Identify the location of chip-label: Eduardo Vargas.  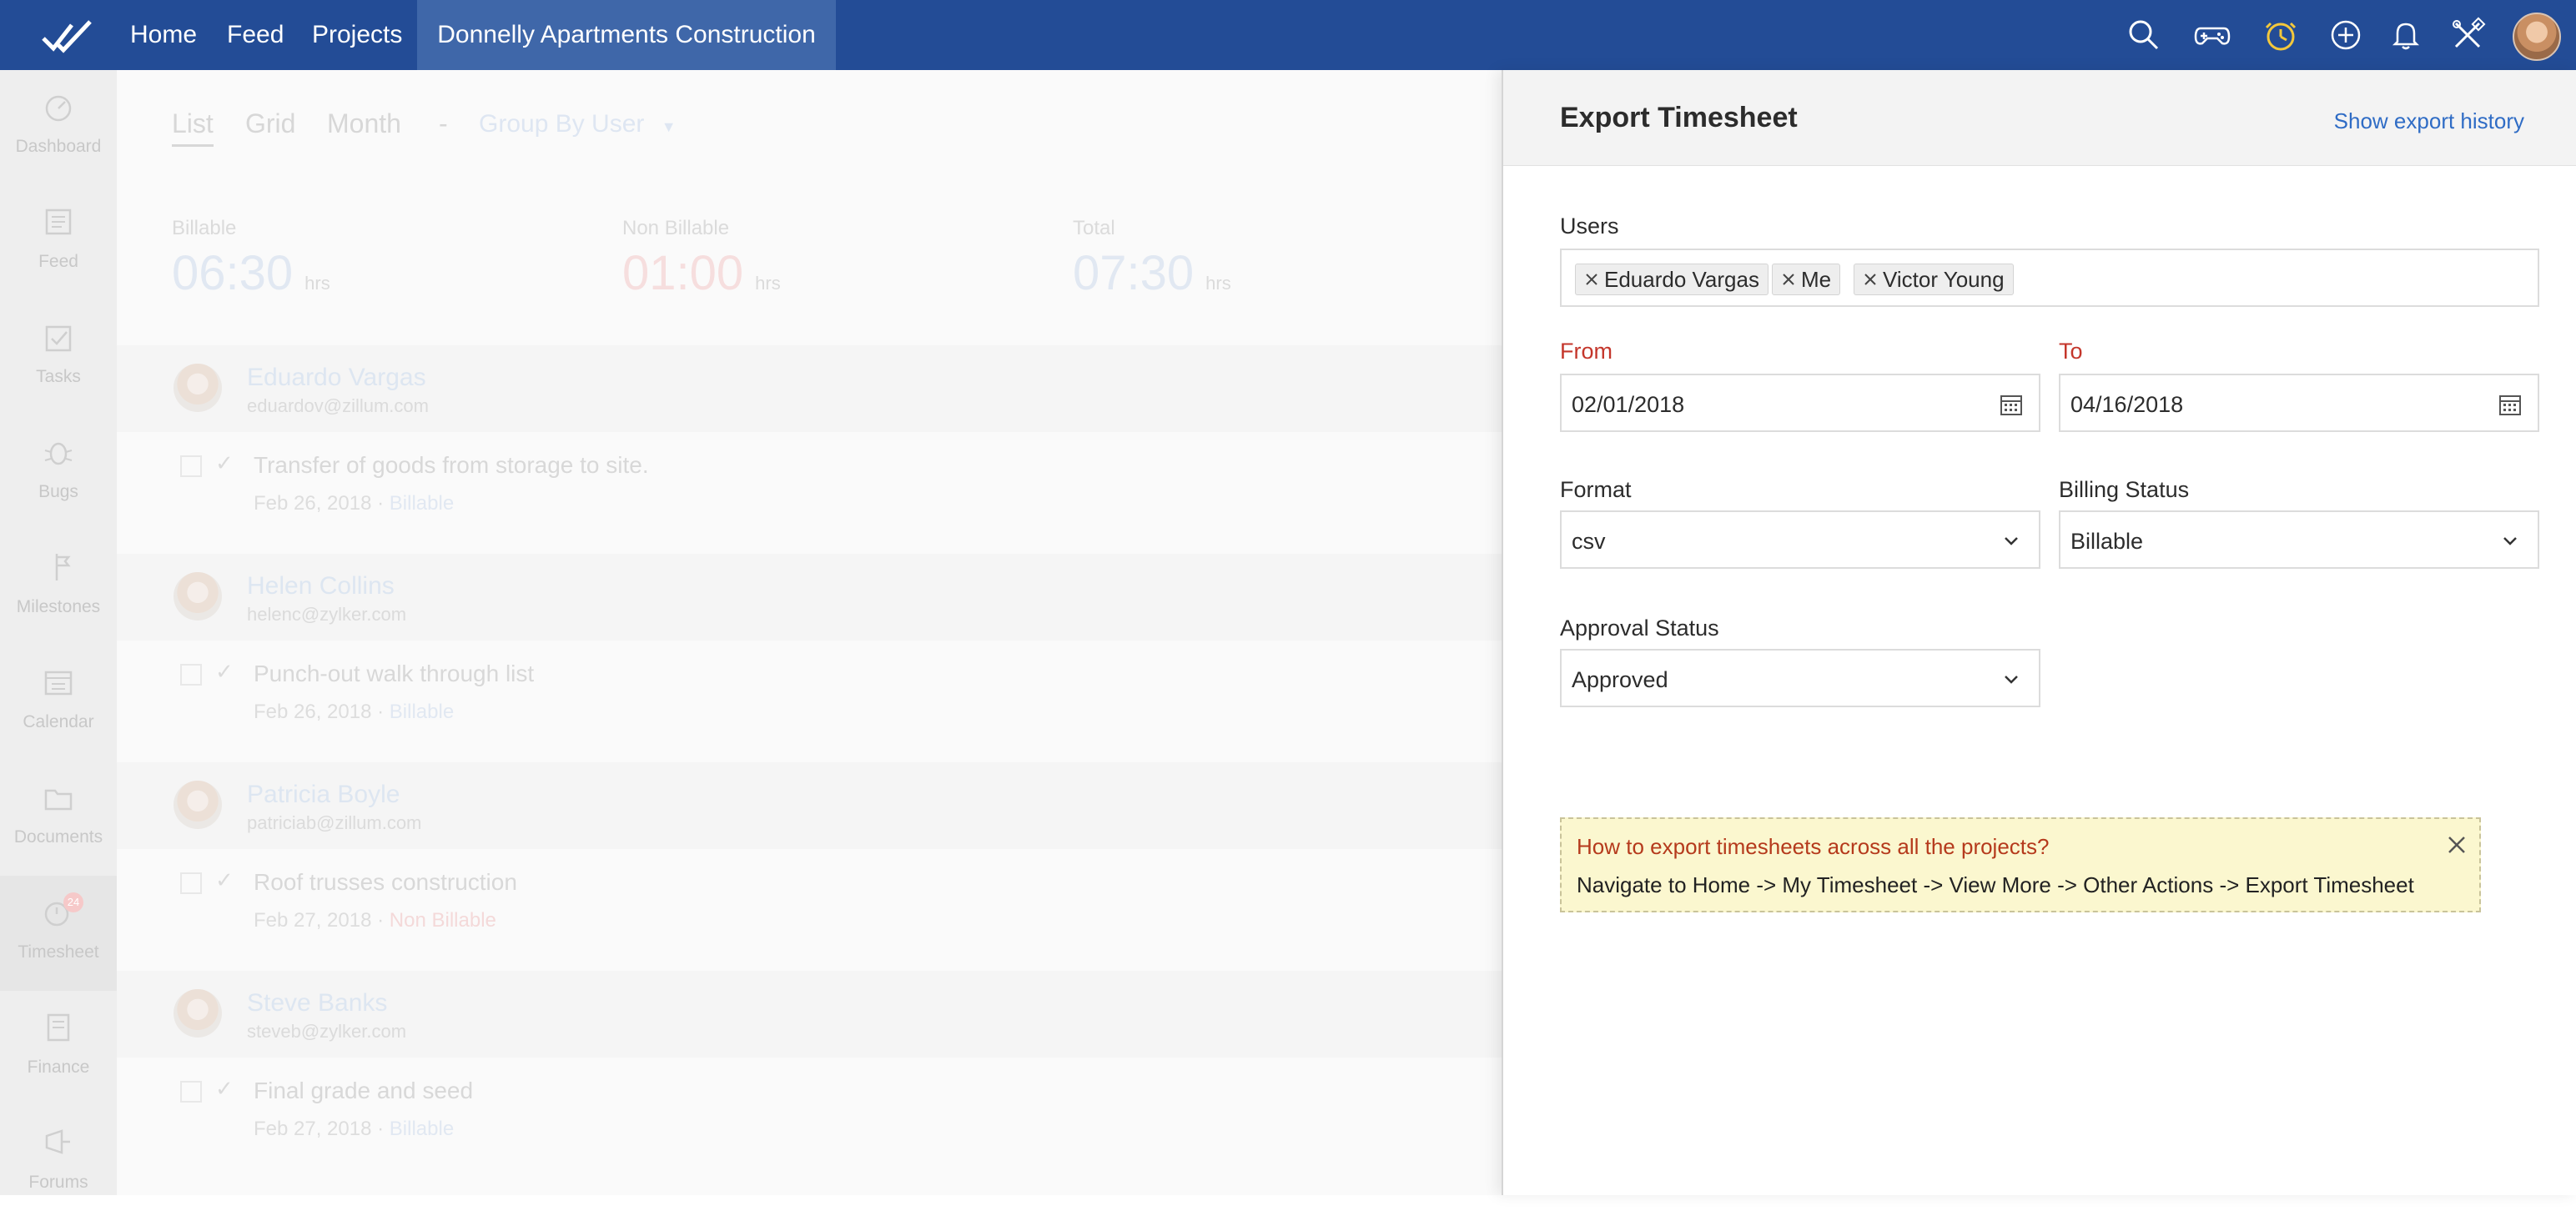
(1681, 279).